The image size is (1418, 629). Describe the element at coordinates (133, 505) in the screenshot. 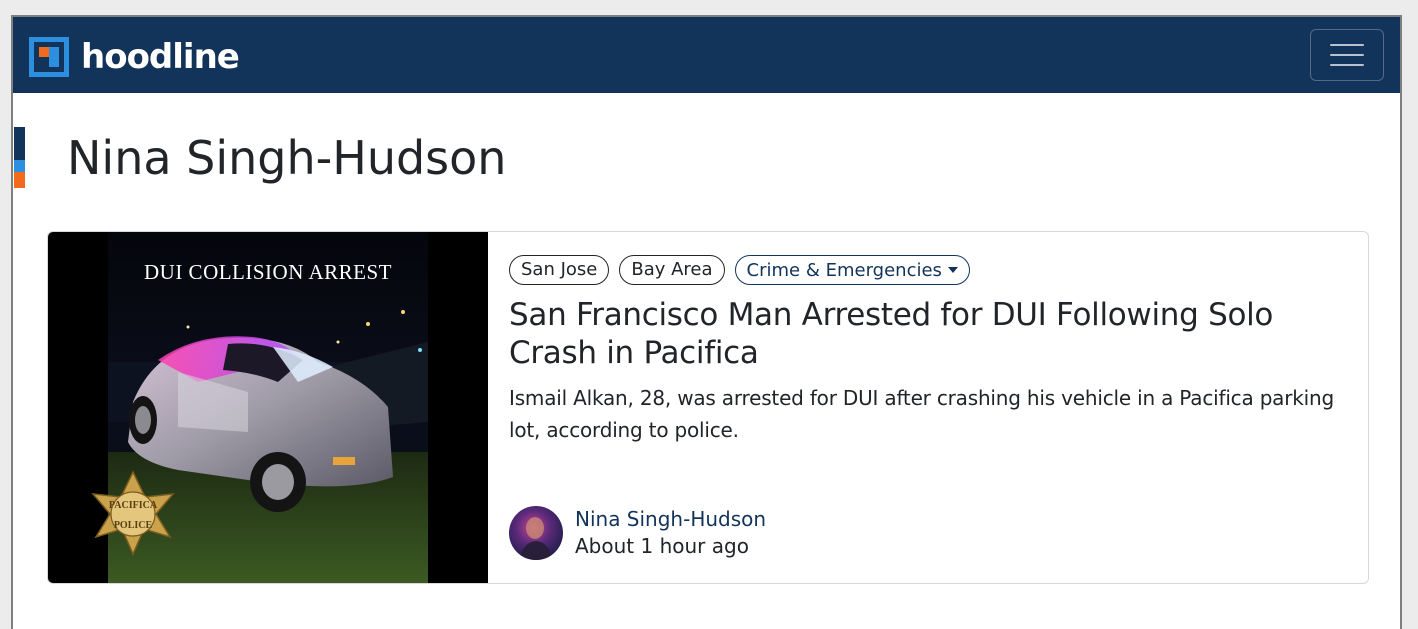

I see `badge-text-top: PACIFICA` at that location.